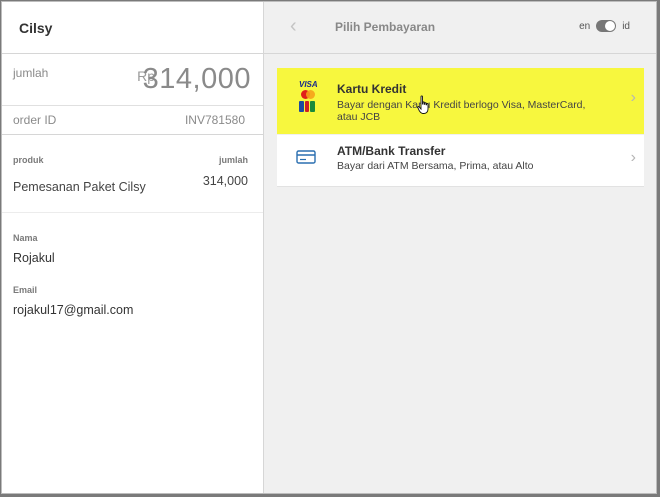  I want to click on total-amount: 314,000, so click(196, 79).